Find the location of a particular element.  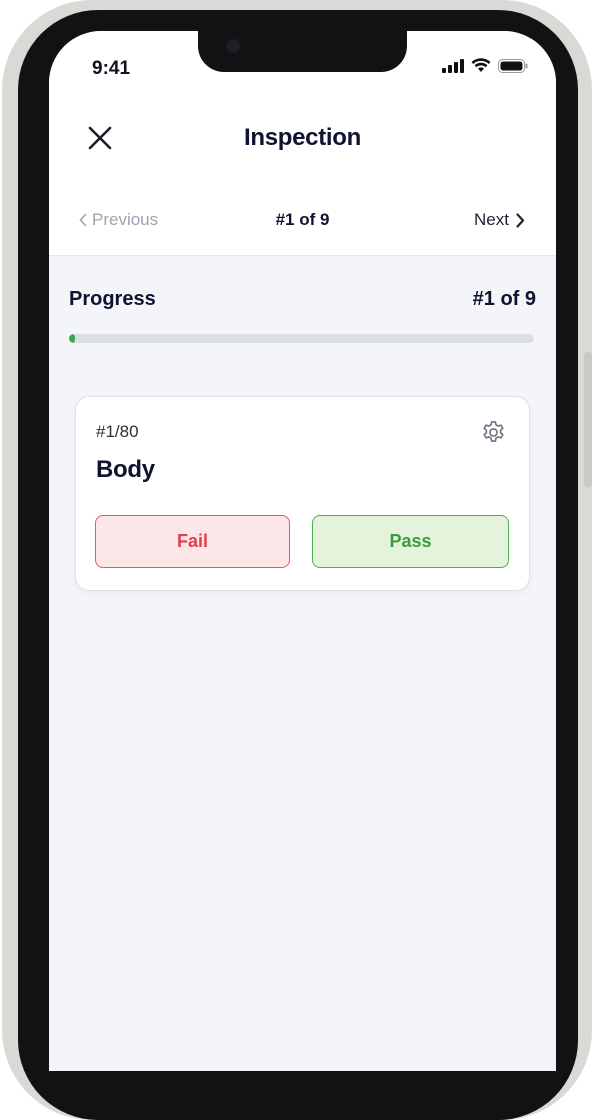

front-camera is located at coordinates (233, 46).